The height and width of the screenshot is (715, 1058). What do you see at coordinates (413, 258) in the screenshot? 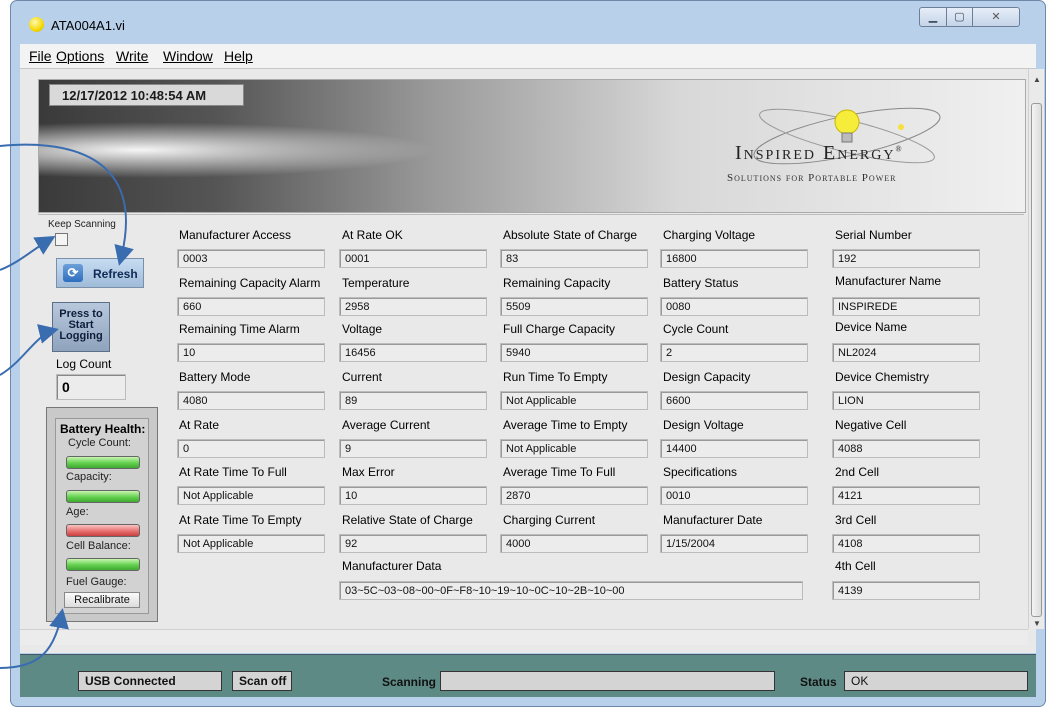
I see `at-rate-ok-value: 0001` at bounding box center [413, 258].